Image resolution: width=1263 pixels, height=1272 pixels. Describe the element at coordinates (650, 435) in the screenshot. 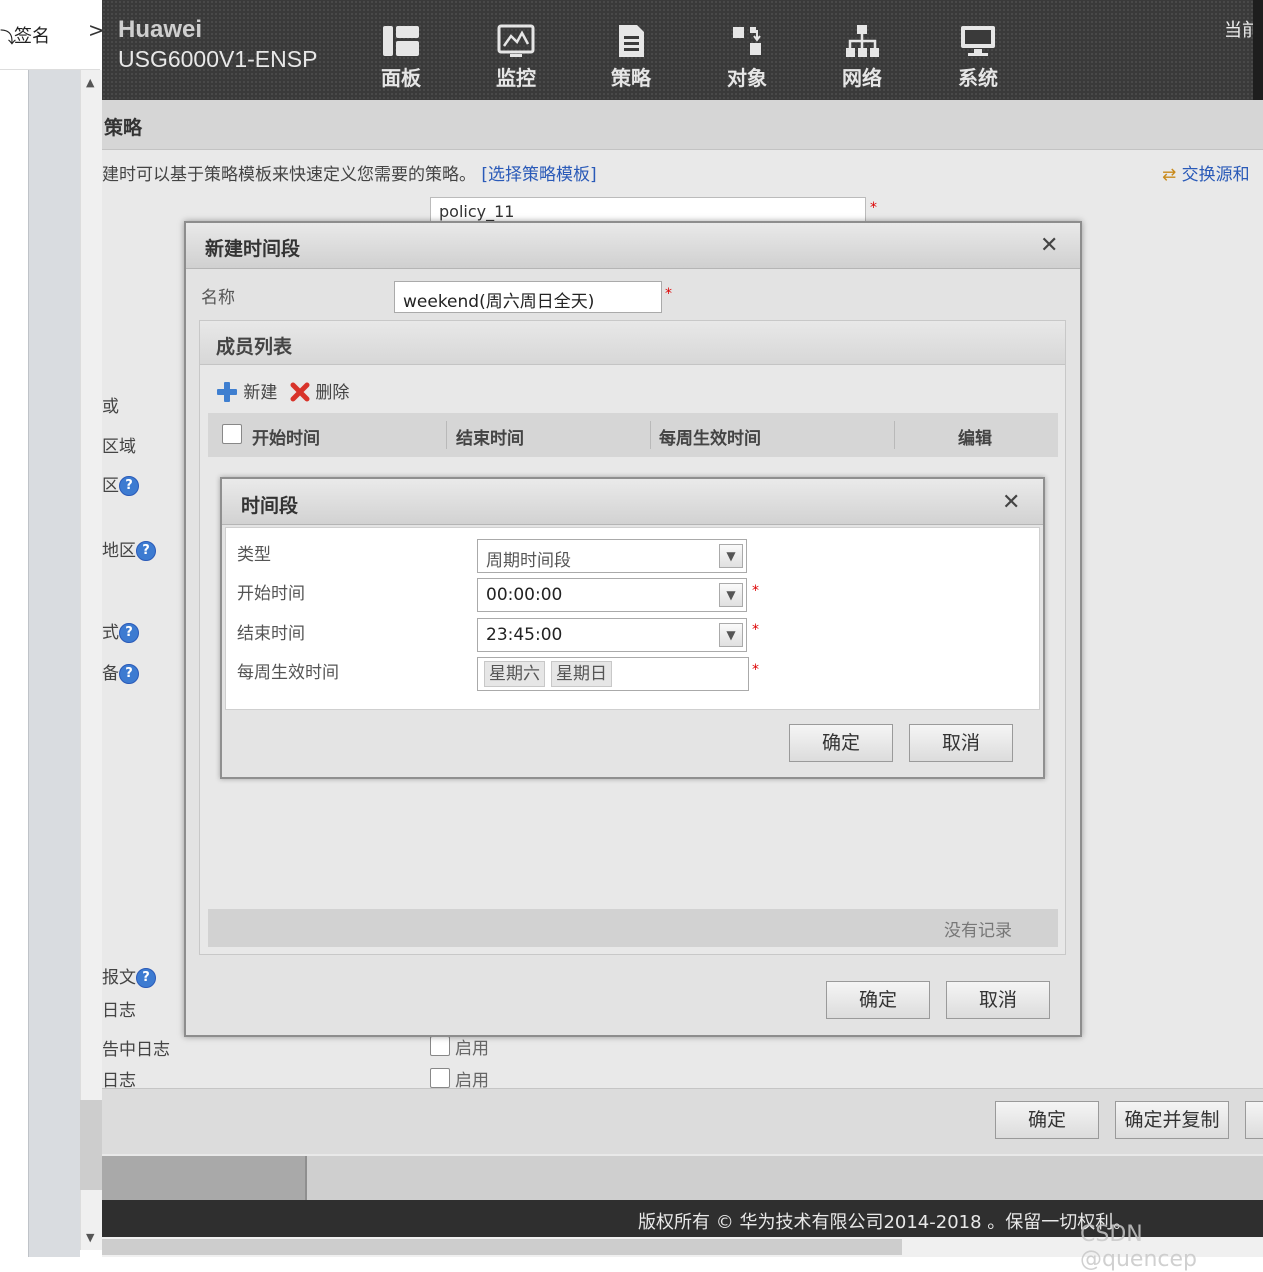

I see `column-separator` at that location.